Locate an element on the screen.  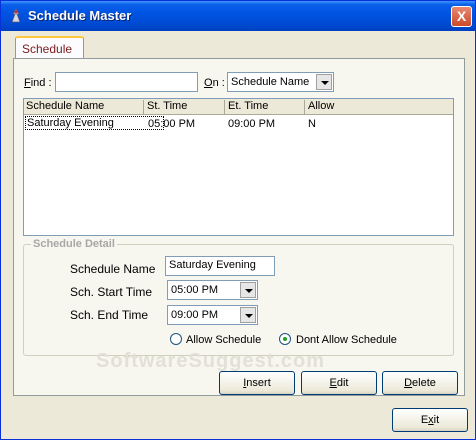
window-title: Schedule Master is located at coordinates (80, 15).